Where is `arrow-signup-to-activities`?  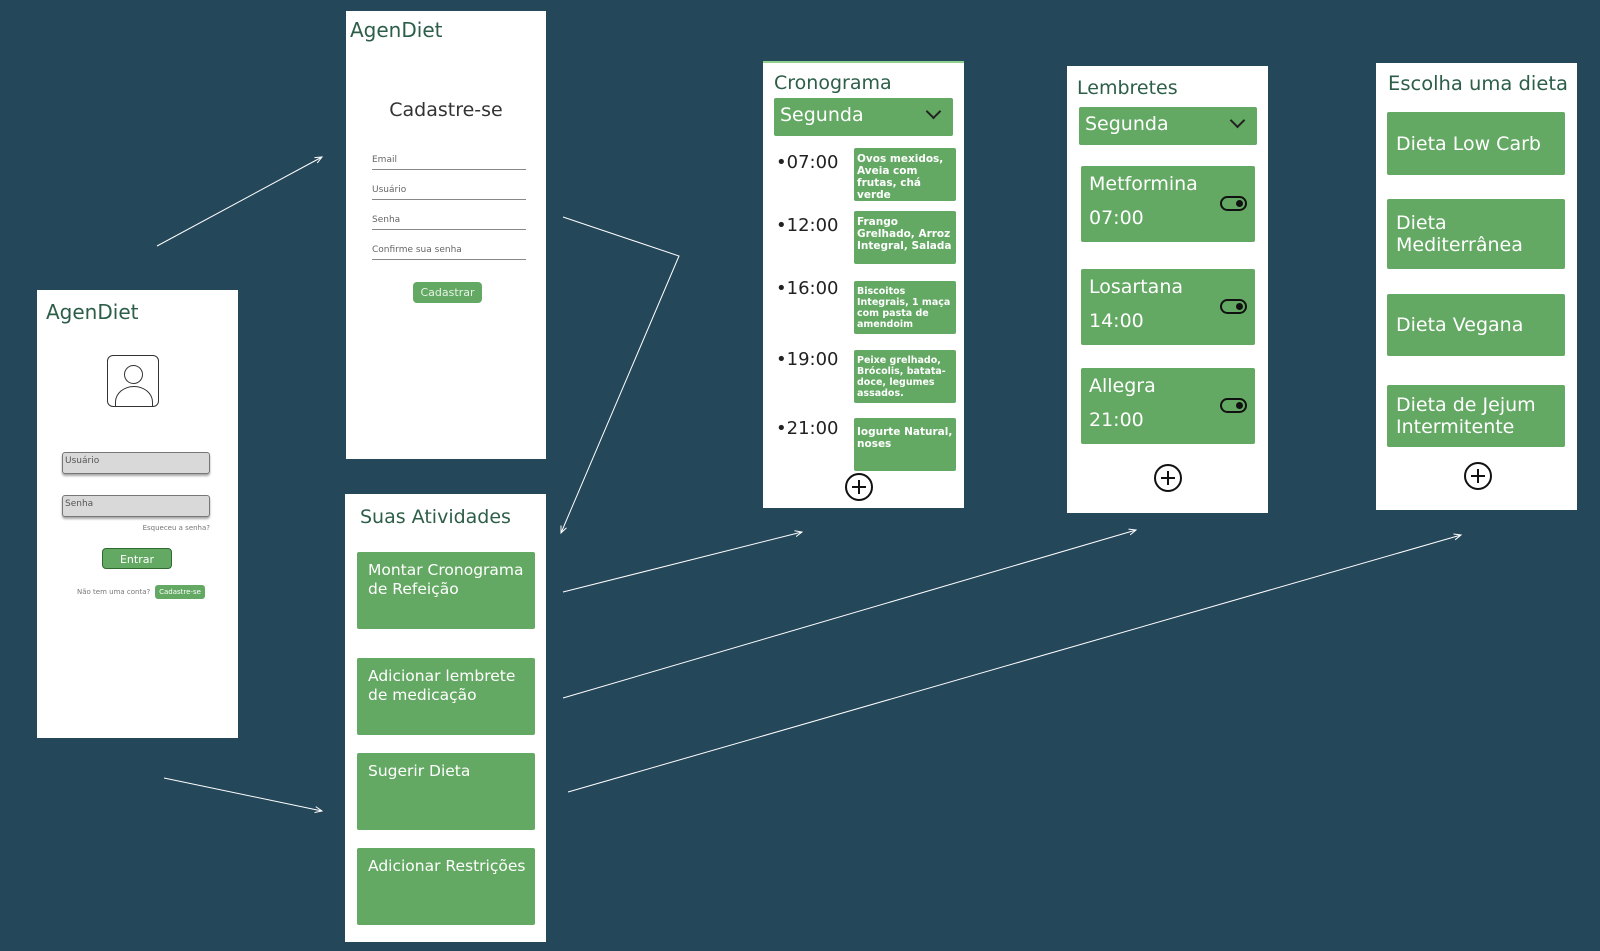
arrow-signup-to-activities is located at coordinates (620, 374).